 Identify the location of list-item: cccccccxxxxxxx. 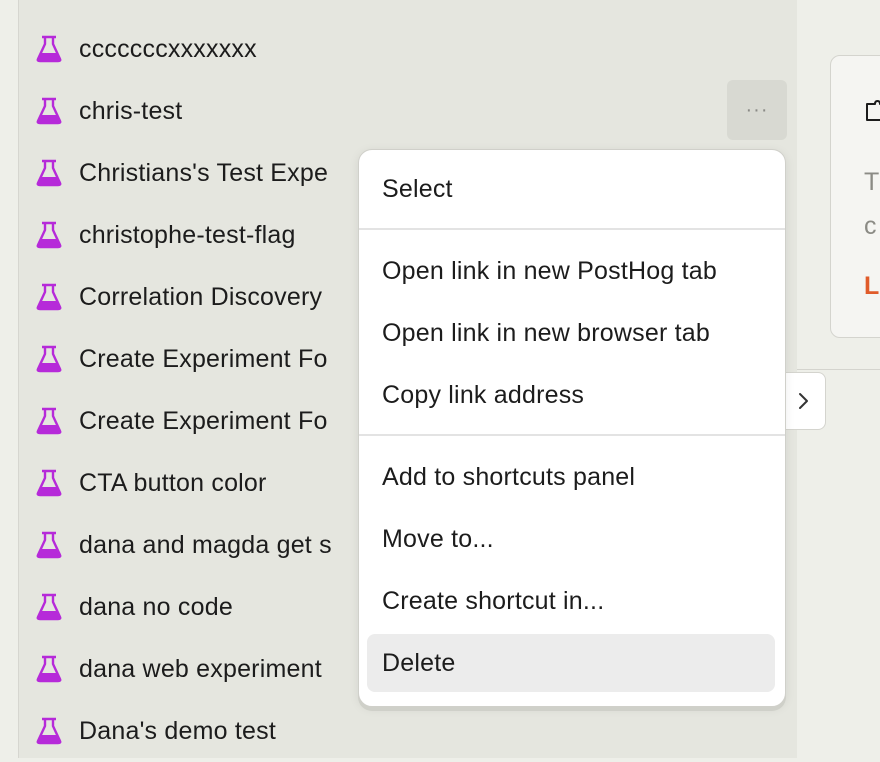
(408, 49).